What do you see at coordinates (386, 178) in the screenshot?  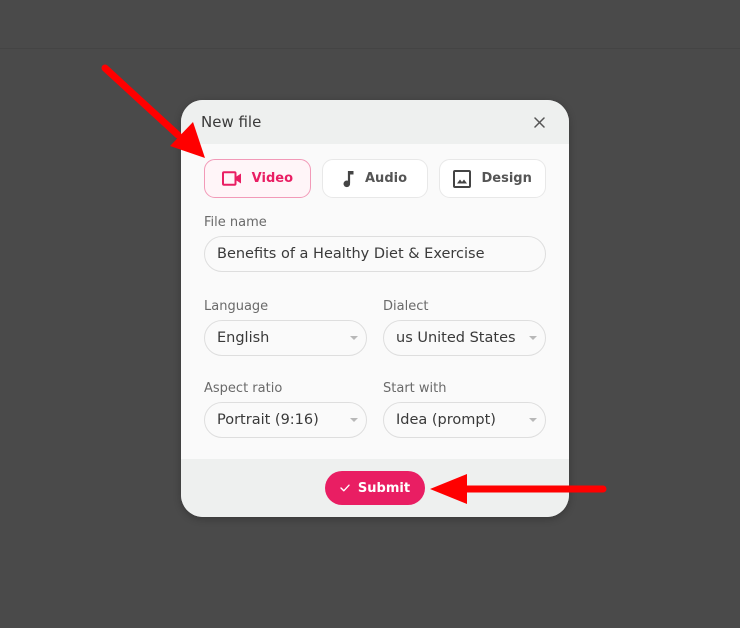 I see `file-type-audio-label: Audio` at bounding box center [386, 178].